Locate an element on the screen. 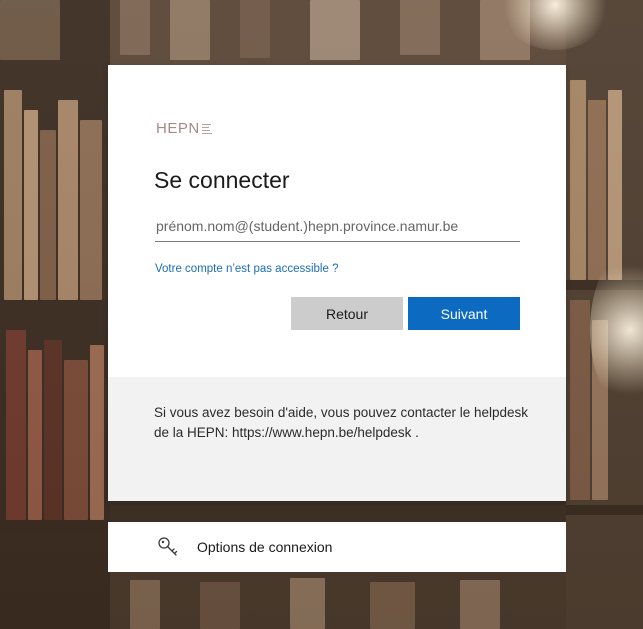 This screenshot has width=643, height=629. page-title: Se connecter is located at coordinates (222, 180).